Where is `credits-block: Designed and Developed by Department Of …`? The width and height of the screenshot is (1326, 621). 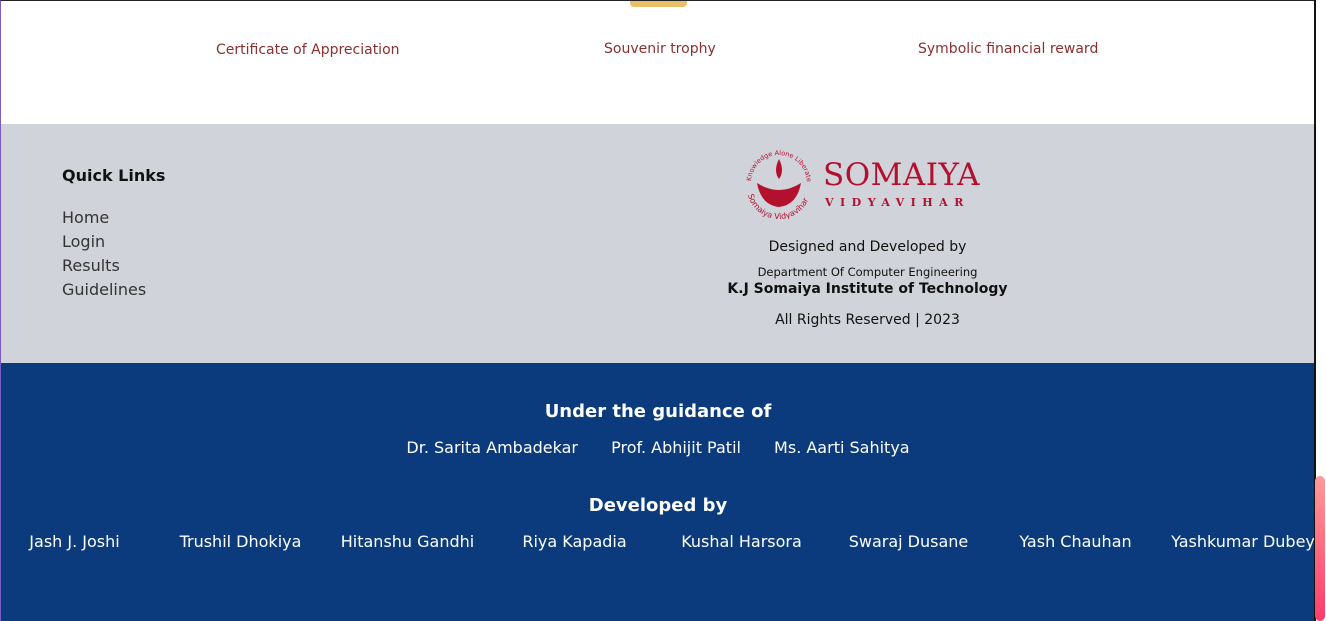
credits-block: Designed and Developed by Department Of … is located at coordinates (867, 281).